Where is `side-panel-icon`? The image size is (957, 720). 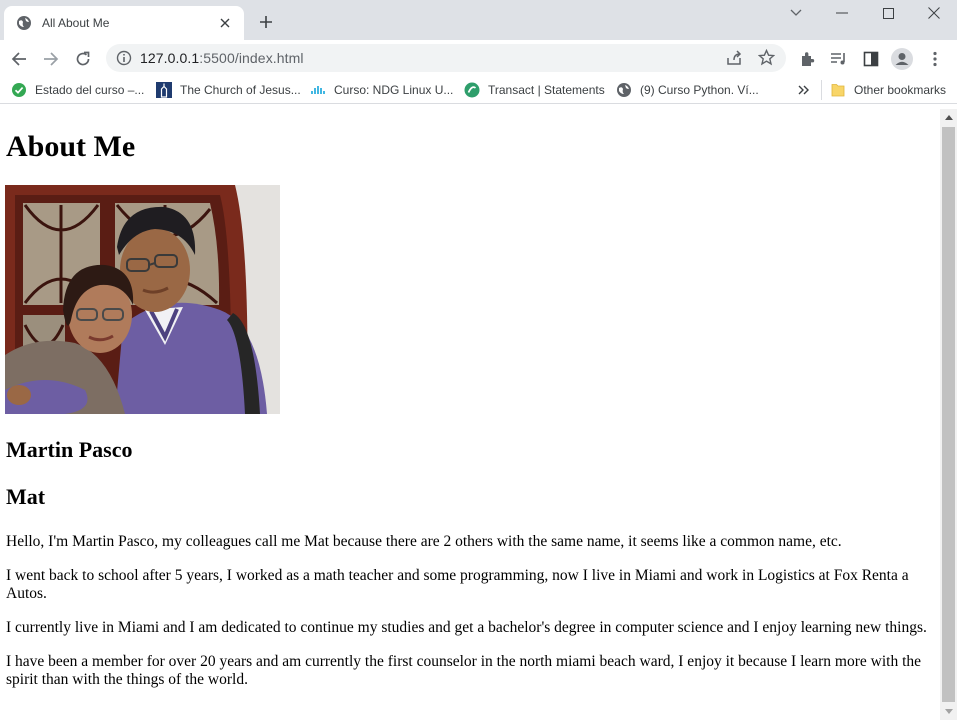 side-panel-icon is located at coordinates (871, 59).